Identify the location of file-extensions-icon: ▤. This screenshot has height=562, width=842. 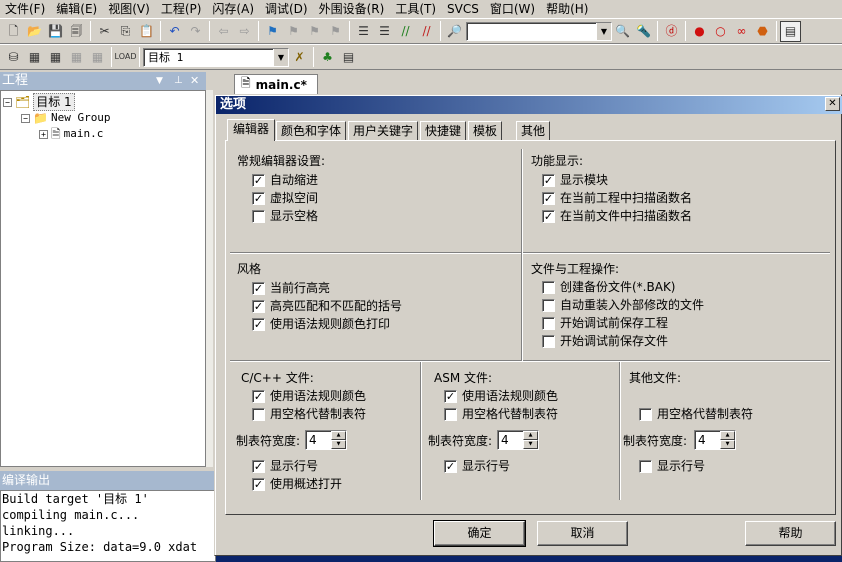
(348, 57).